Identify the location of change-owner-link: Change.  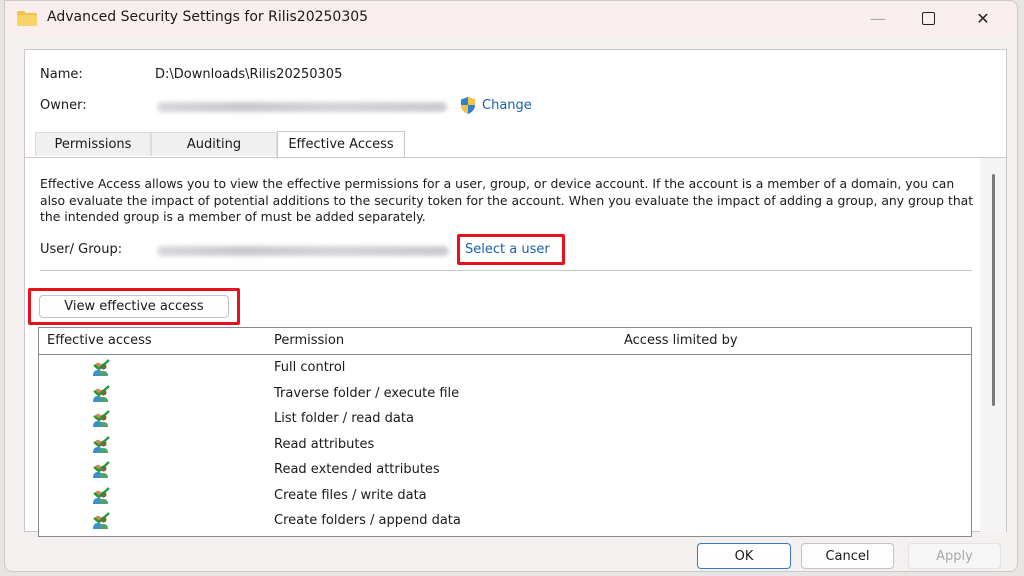
(507, 105).